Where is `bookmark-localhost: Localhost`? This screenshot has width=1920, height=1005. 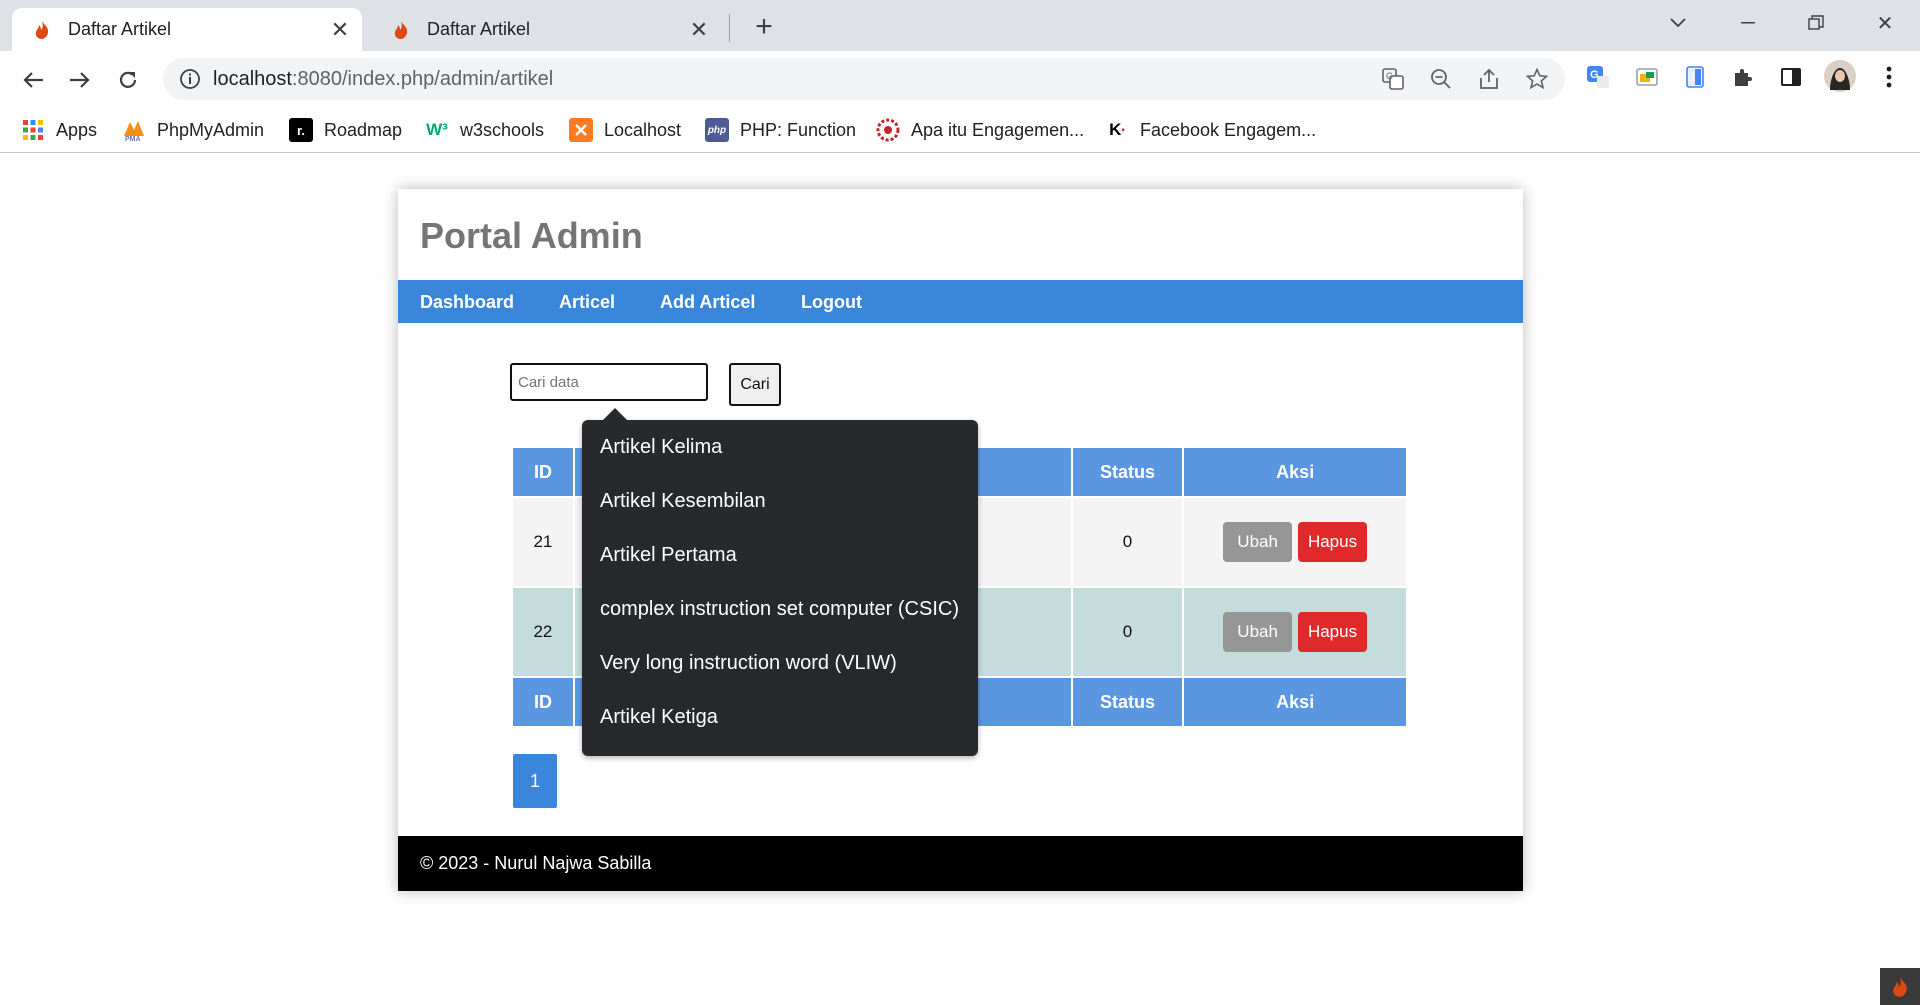
bookmark-localhost: Localhost is located at coordinates (625, 130).